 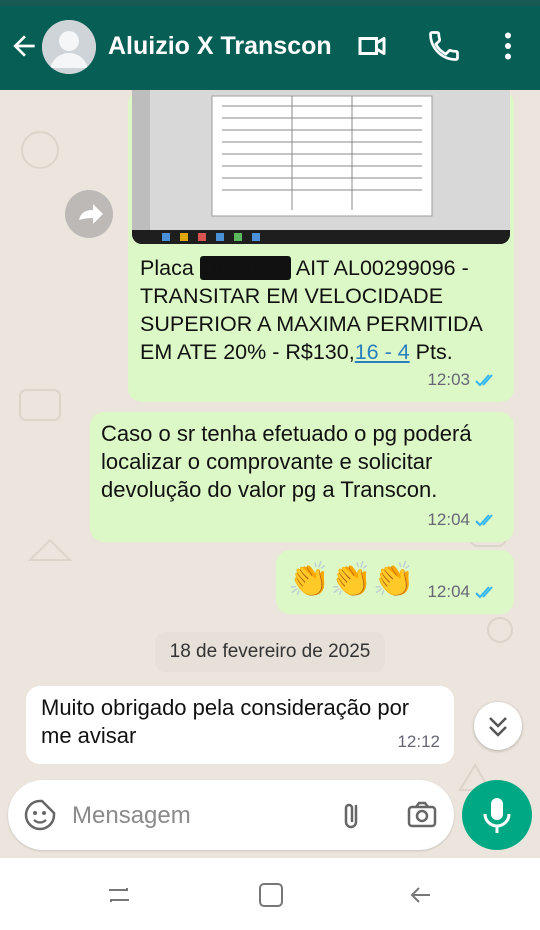 What do you see at coordinates (422, 815) in the screenshot?
I see `camera-icon` at bounding box center [422, 815].